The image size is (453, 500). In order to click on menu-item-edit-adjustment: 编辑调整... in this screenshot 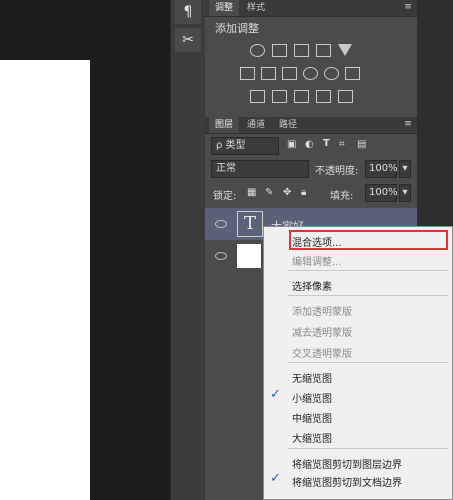, I will do `click(317, 260)`.